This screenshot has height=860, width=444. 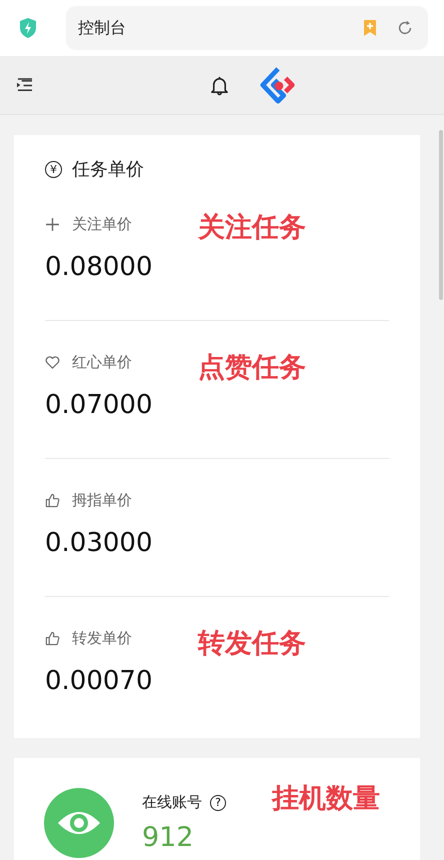 I want to click on price-value: 0.08000, so click(x=99, y=267).